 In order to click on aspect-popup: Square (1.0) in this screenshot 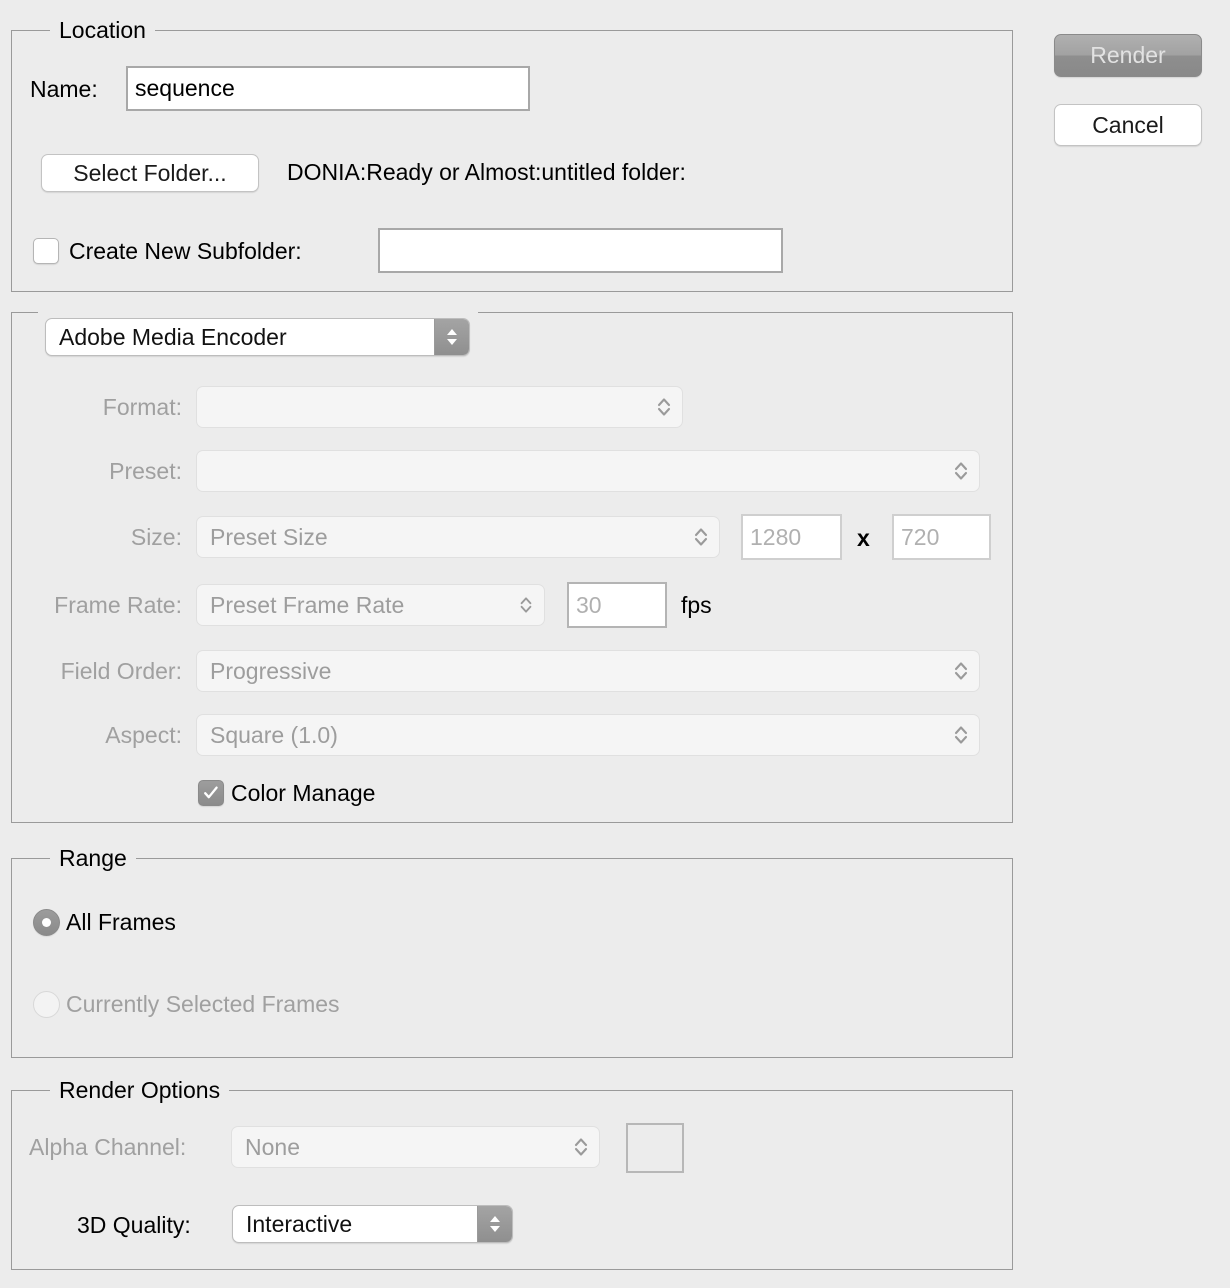, I will do `click(588, 735)`.